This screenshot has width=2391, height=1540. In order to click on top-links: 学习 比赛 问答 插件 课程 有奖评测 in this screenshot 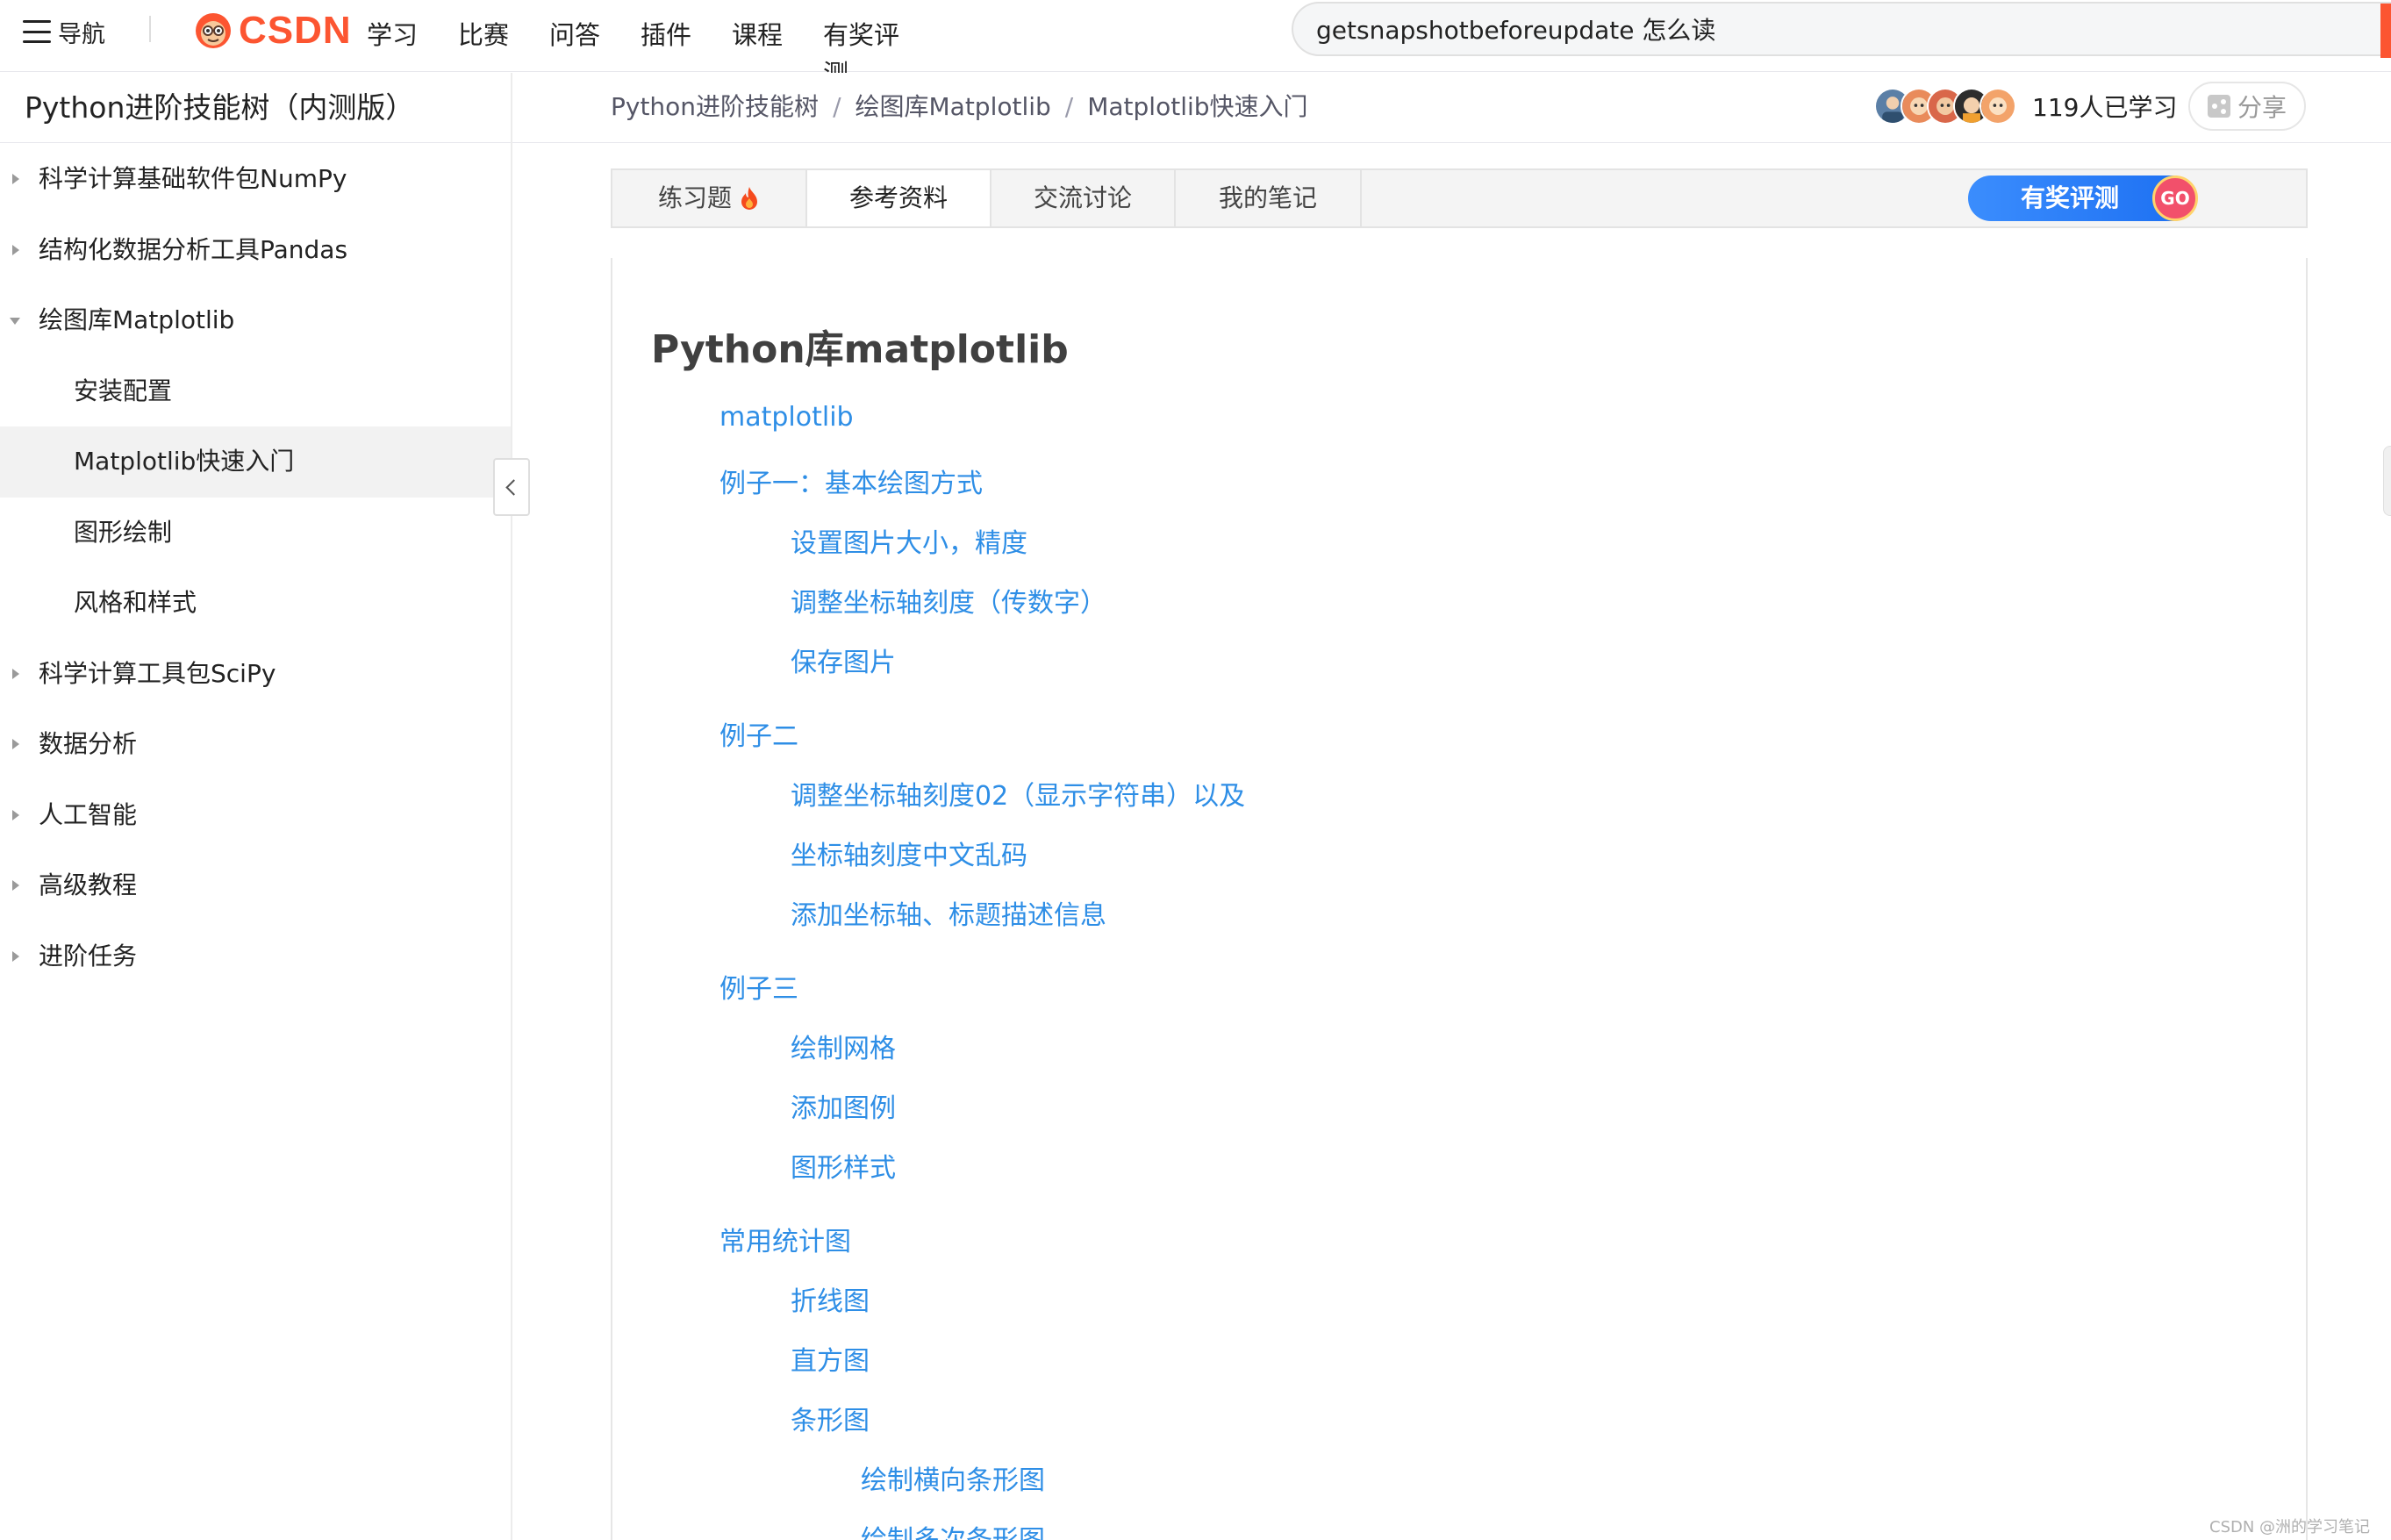, I will do `click(640, 52)`.